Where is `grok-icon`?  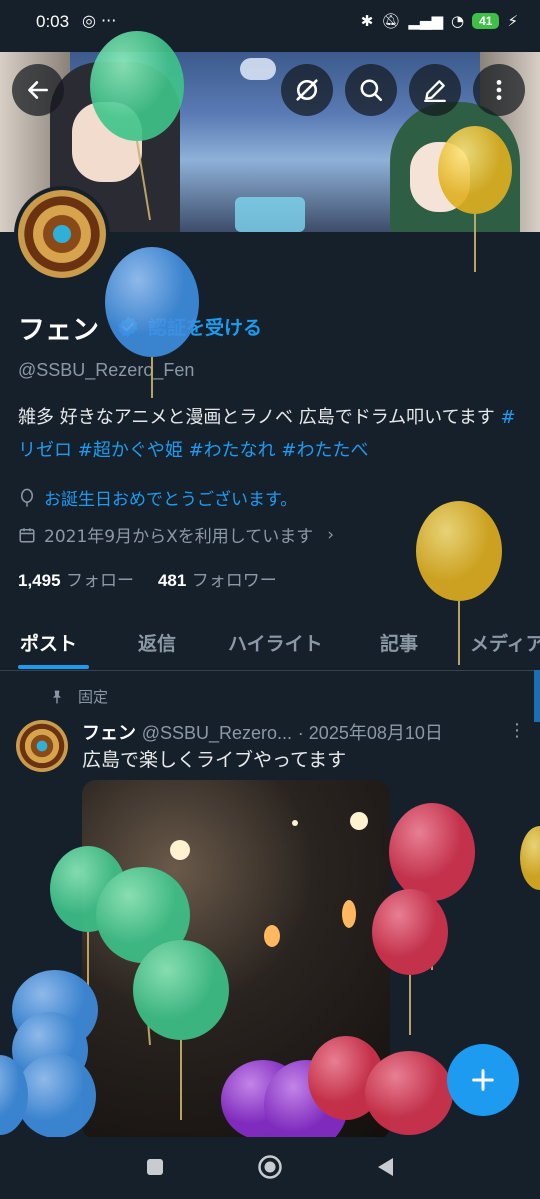
grok-icon is located at coordinates (307, 90).